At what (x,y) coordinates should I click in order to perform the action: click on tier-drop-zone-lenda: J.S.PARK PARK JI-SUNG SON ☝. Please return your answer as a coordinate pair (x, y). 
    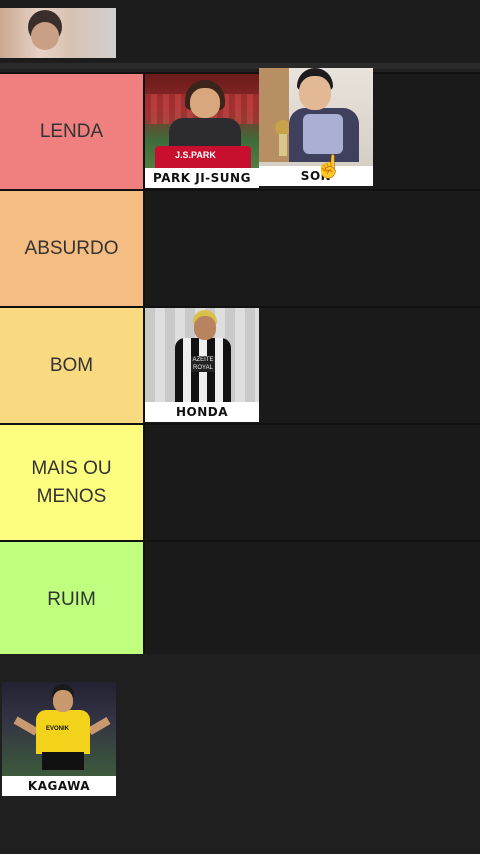
    Looking at the image, I should click on (312, 128).